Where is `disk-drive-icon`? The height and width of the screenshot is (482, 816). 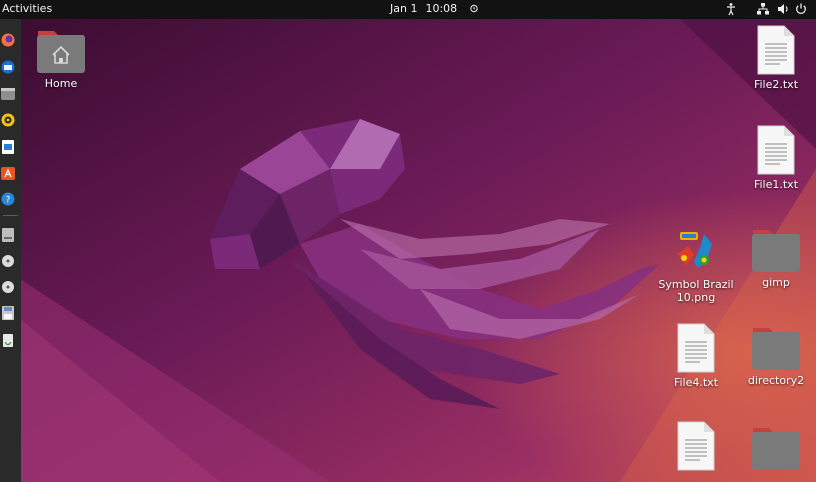
disk-drive-icon is located at coordinates (10, 235).